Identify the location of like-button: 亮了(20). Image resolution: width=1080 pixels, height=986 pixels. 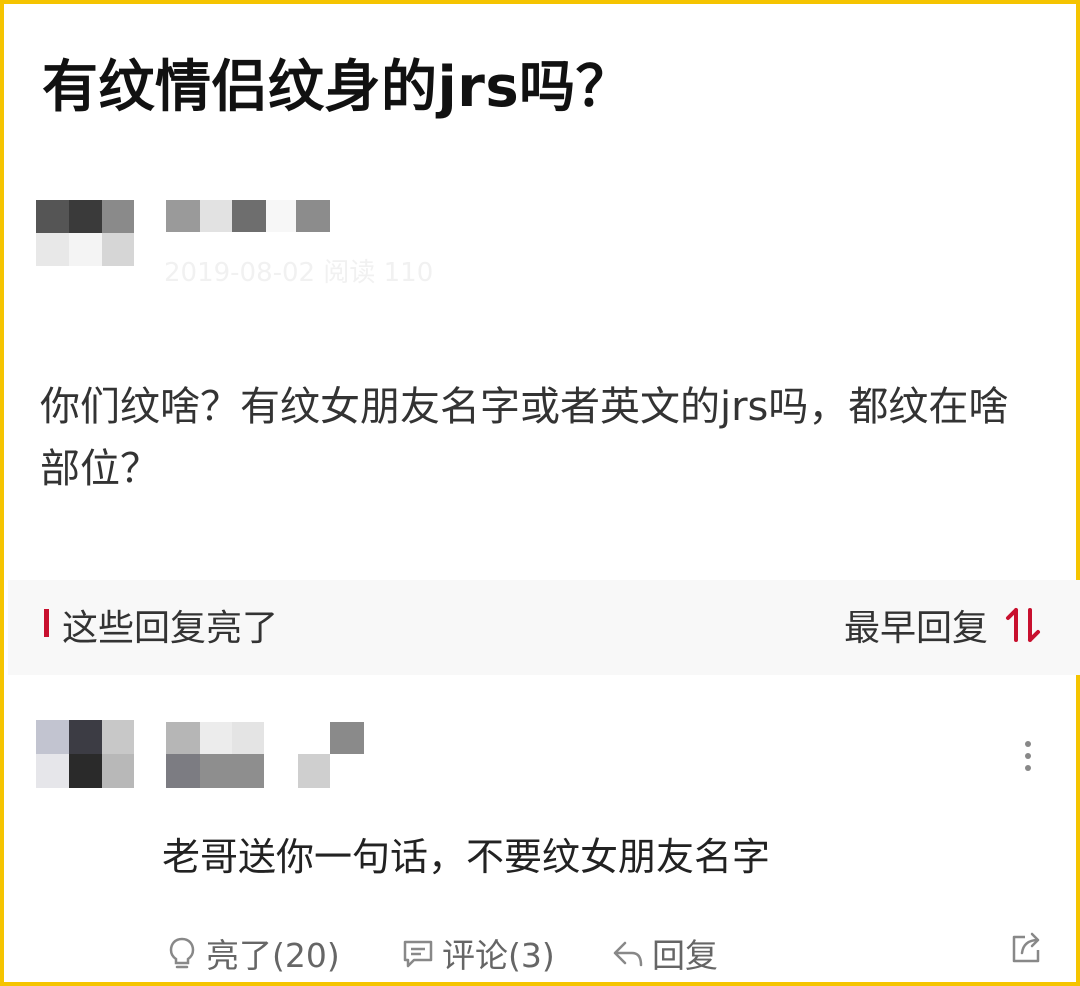
(252, 953).